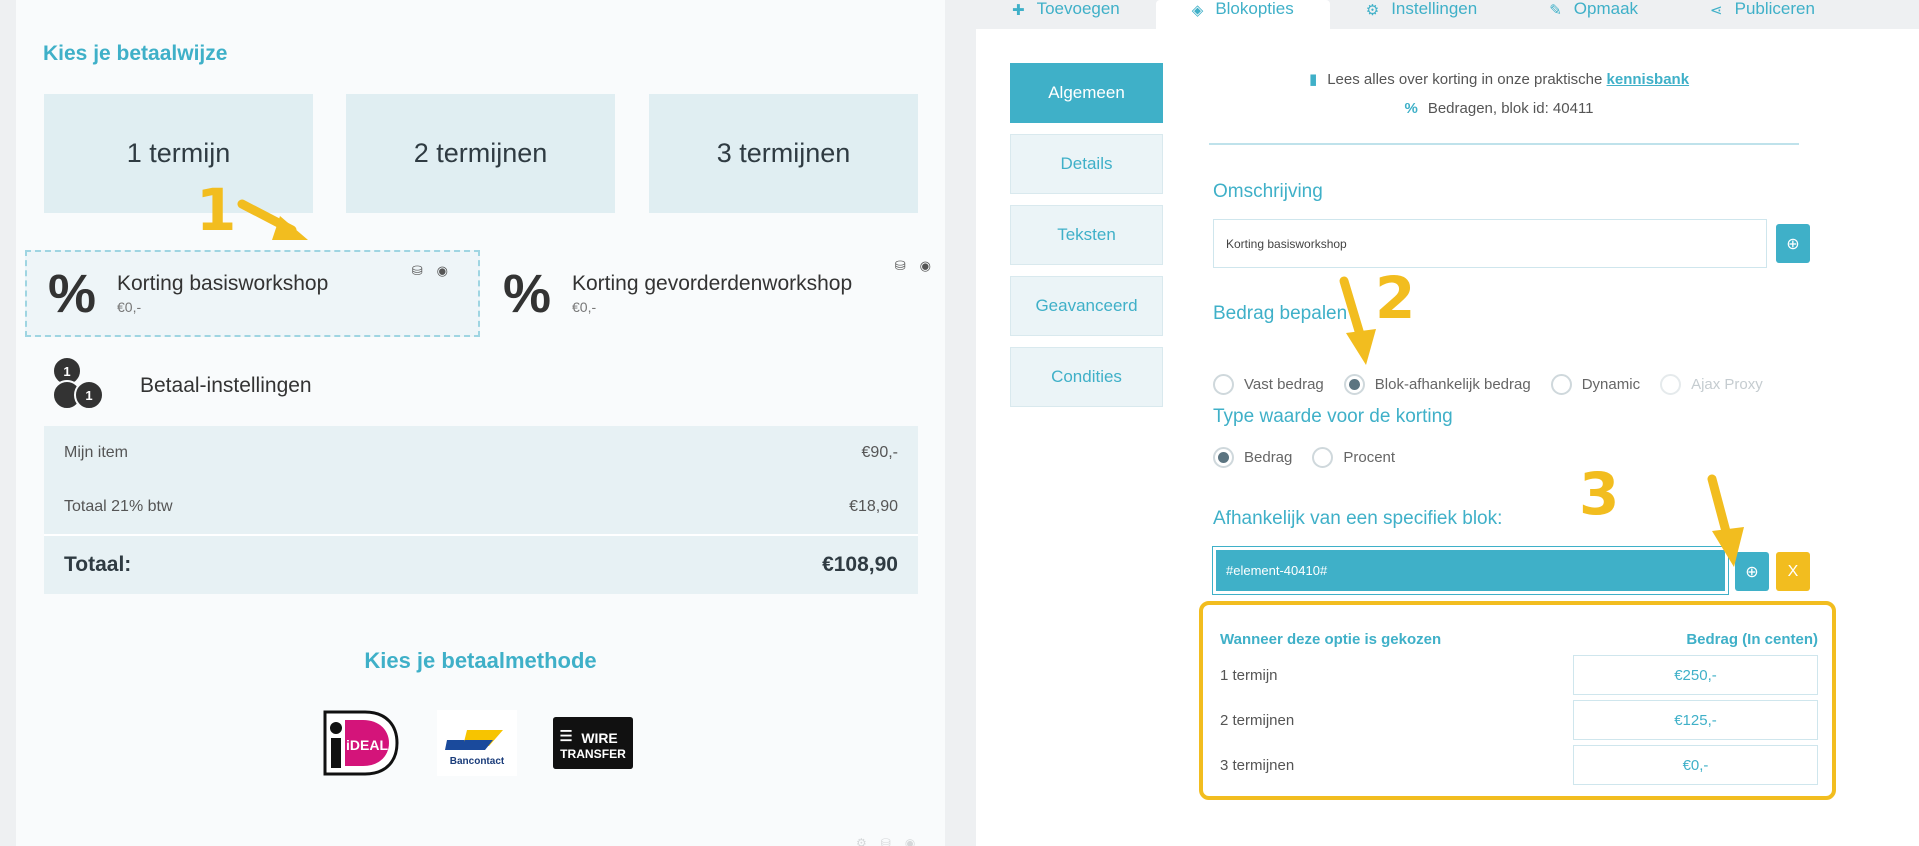 This screenshot has width=1919, height=846. What do you see at coordinates (1257, 765) in the screenshot?
I see `mapping-option: 3 termijnen` at bounding box center [1257, 765].